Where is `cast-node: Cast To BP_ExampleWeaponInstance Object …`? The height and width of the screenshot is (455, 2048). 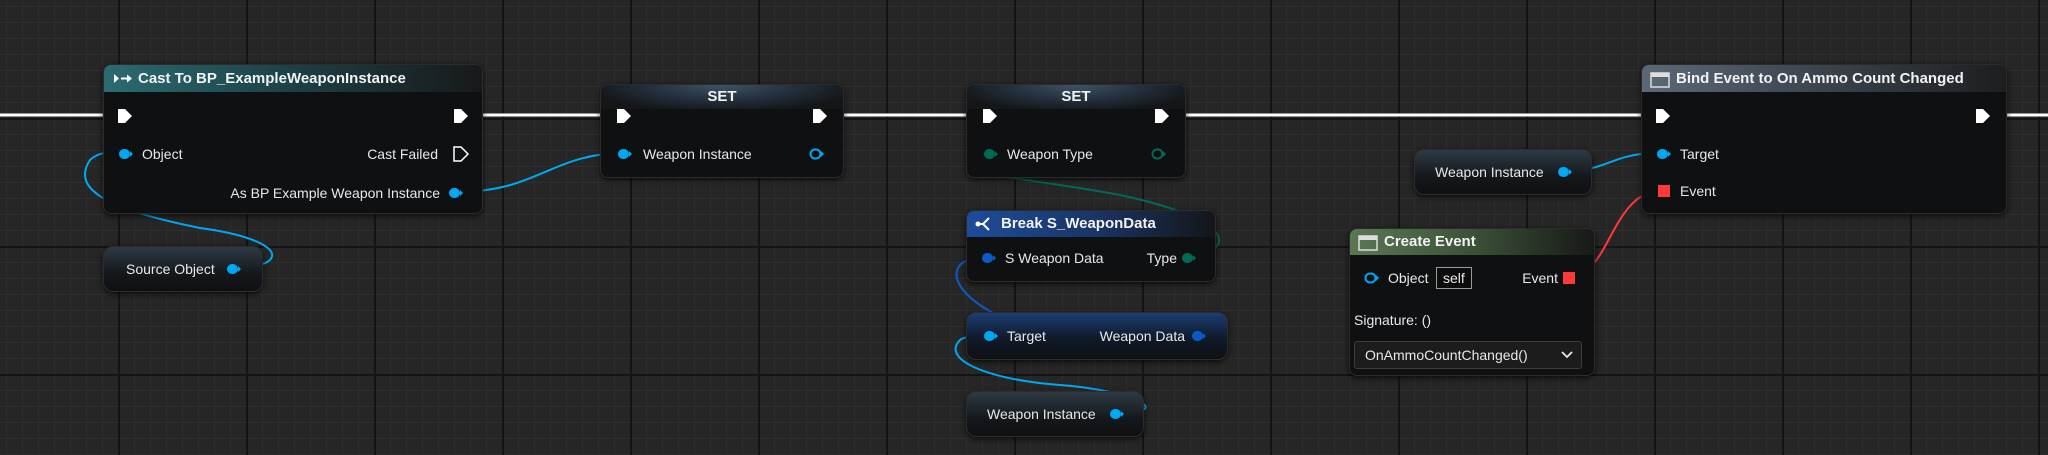
cast-node: Cast To BP_ExampleWeaponInstance Object … is located at coordinates (293, 139).